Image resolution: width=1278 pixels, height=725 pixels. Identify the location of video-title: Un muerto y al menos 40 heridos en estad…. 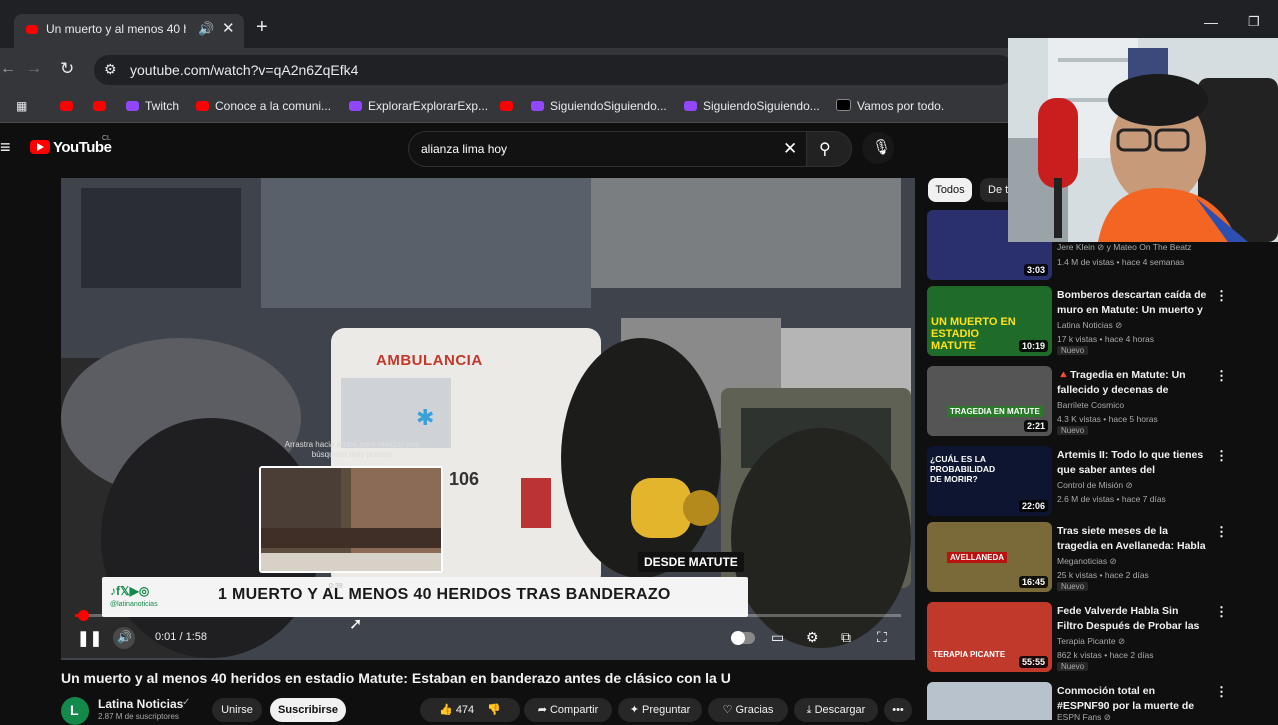
(396, 678).